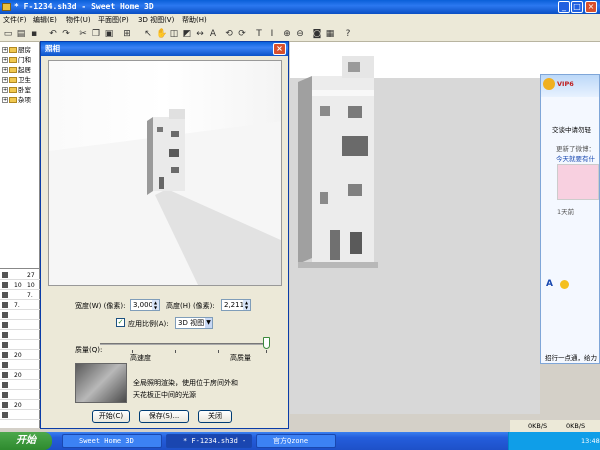 This screenshot has width=600, height=450. I want to click on qq-penguin-icon, so click(549, 84).